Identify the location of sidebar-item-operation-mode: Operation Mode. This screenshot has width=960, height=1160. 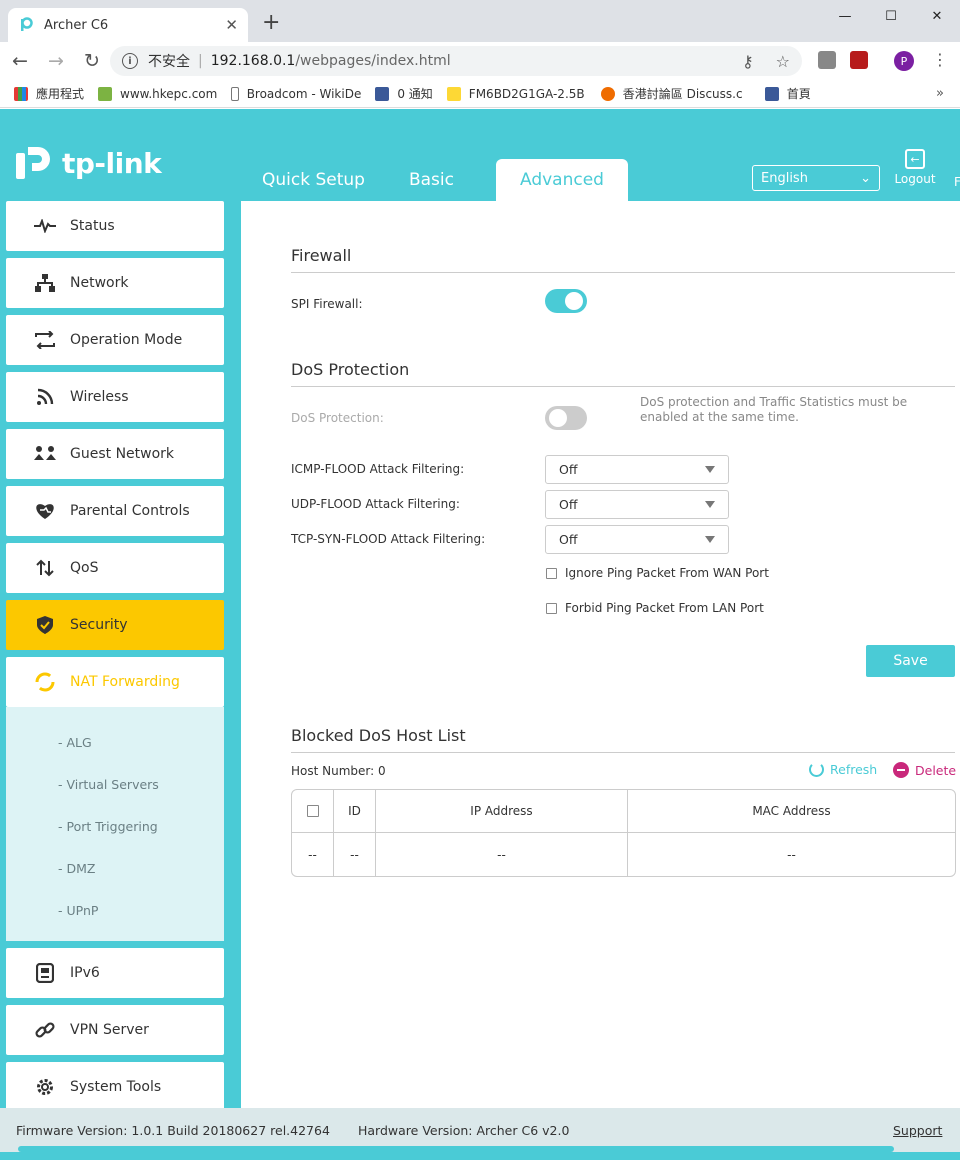
(115, 340).